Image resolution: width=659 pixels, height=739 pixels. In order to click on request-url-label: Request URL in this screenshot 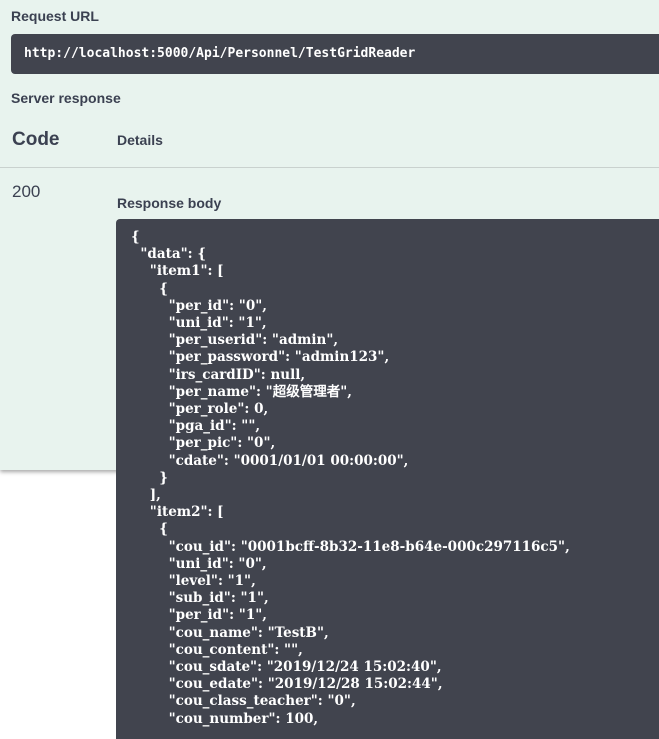, I will do `click(55, 16)`.